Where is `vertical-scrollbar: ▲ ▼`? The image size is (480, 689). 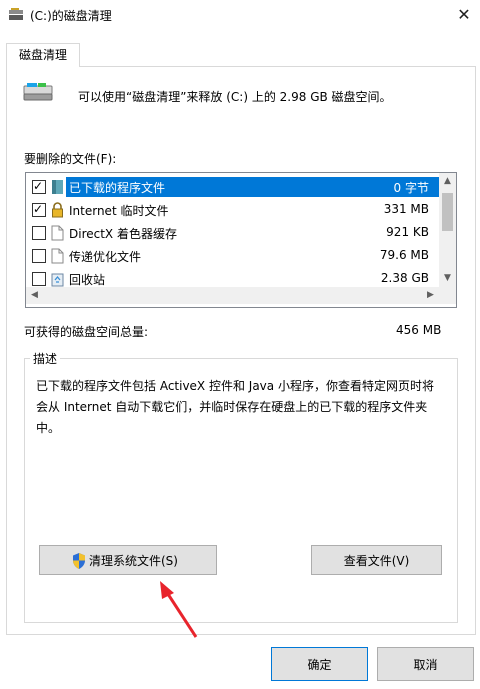 vertical-scrollbar: ▲ ▼ is located at coordinates (447, 230).